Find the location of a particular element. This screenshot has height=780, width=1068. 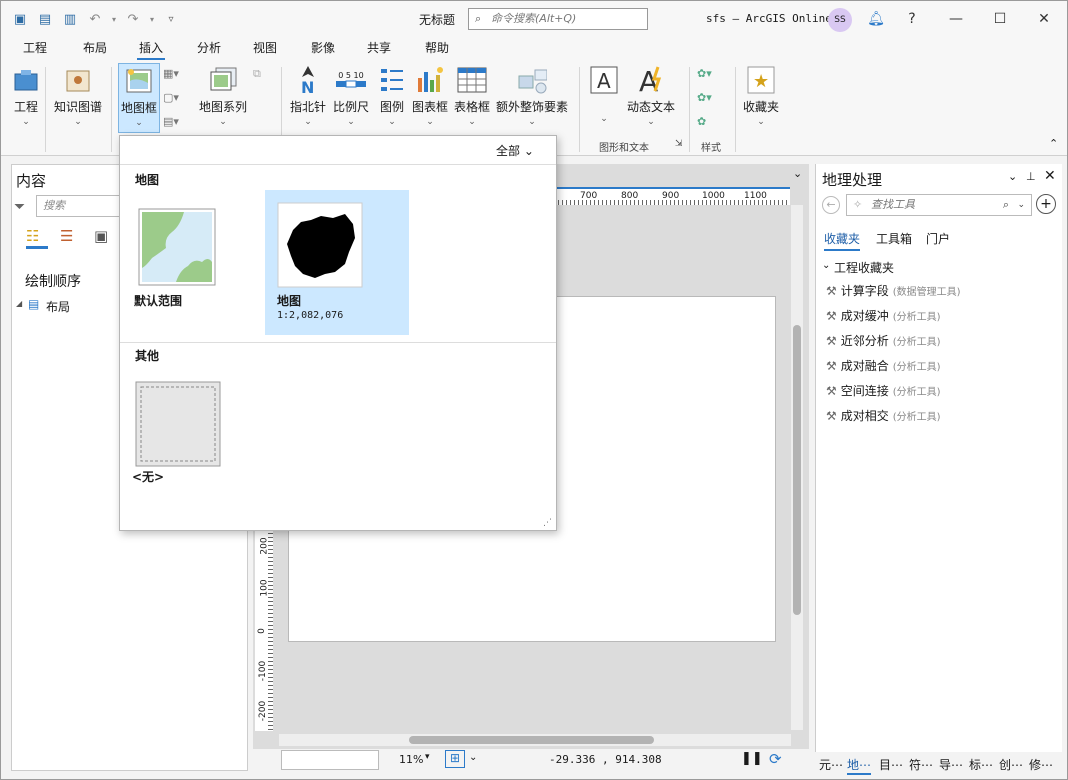

tool-item: ⚒ 成对融合 (分析工具) is located at coordinates (883, 365).